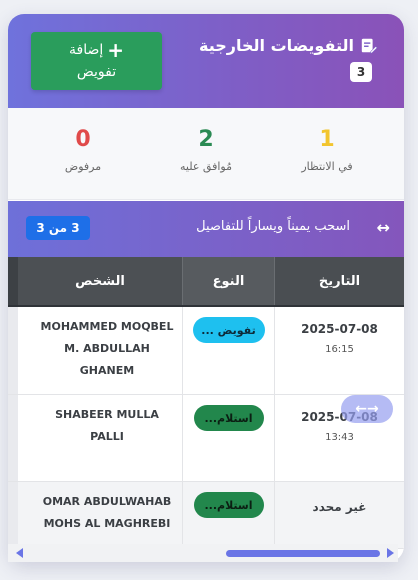  I want to click on swipe-hint-bar: ↔ اسحب يميناً ويساراً للتفاصيل 3 من 3, so click(206, 229).